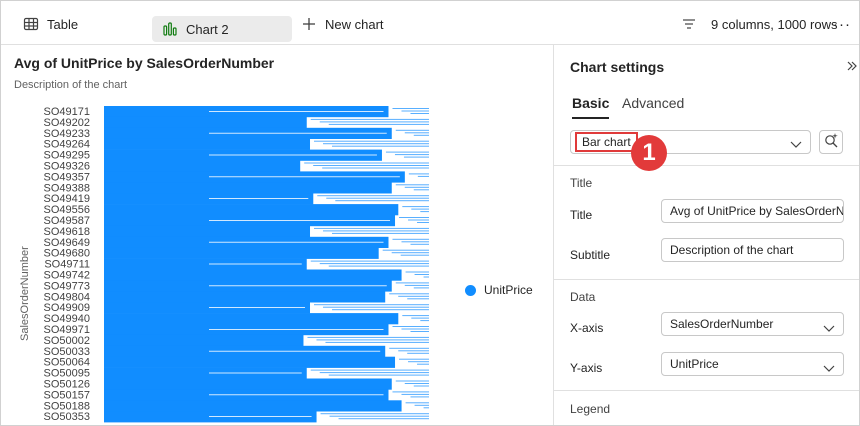 The width and height of the screenshot is (860, 426). I want to click on sparkle-search-icon, so click(831, 142).